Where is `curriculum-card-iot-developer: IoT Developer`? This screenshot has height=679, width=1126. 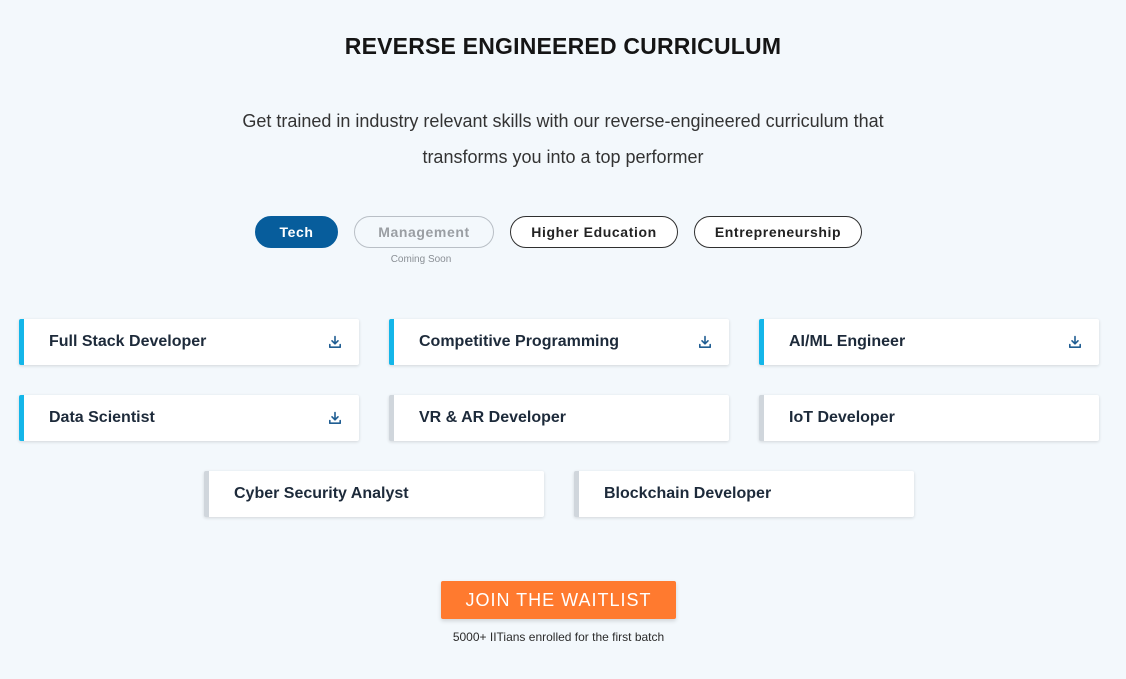 curriculum-card-iot-developer: IoT Developer is located at coordinates (929, 418).